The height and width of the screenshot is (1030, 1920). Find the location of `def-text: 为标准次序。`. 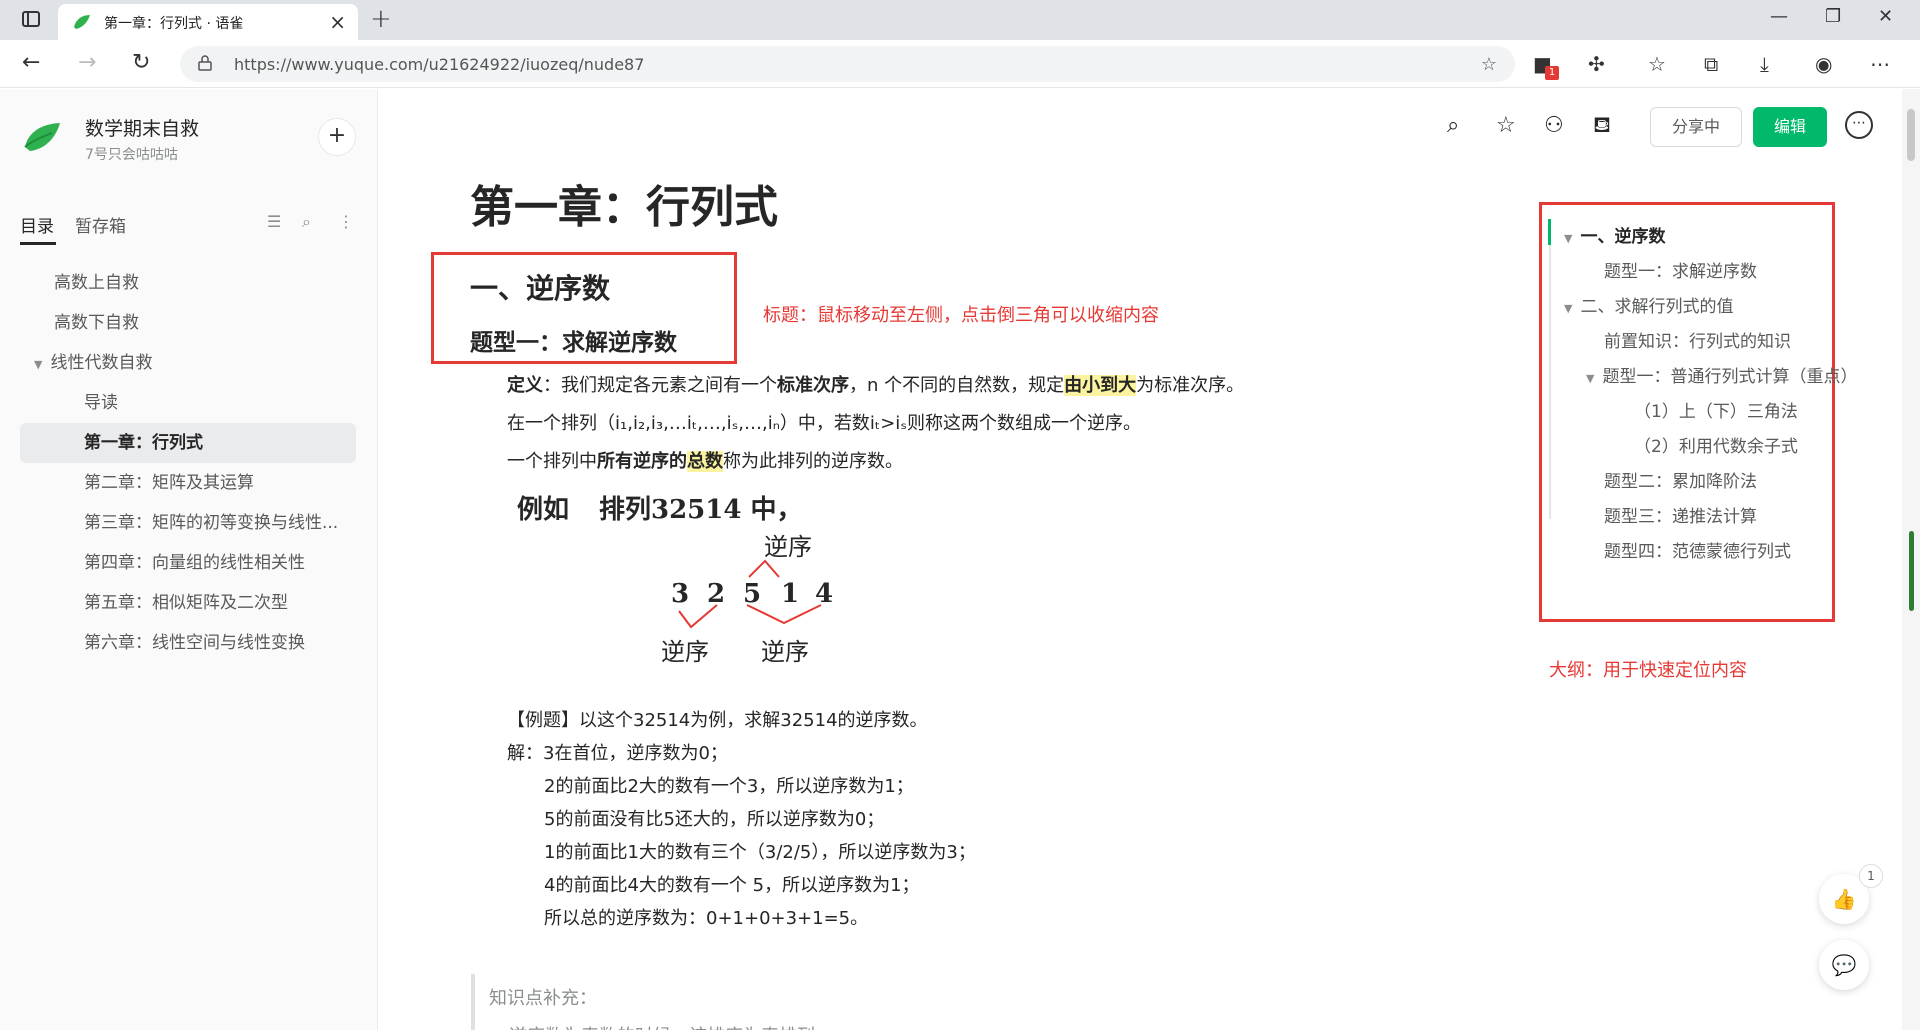

def-text: 为标准次序。 is located at coordinates (1190, 385).